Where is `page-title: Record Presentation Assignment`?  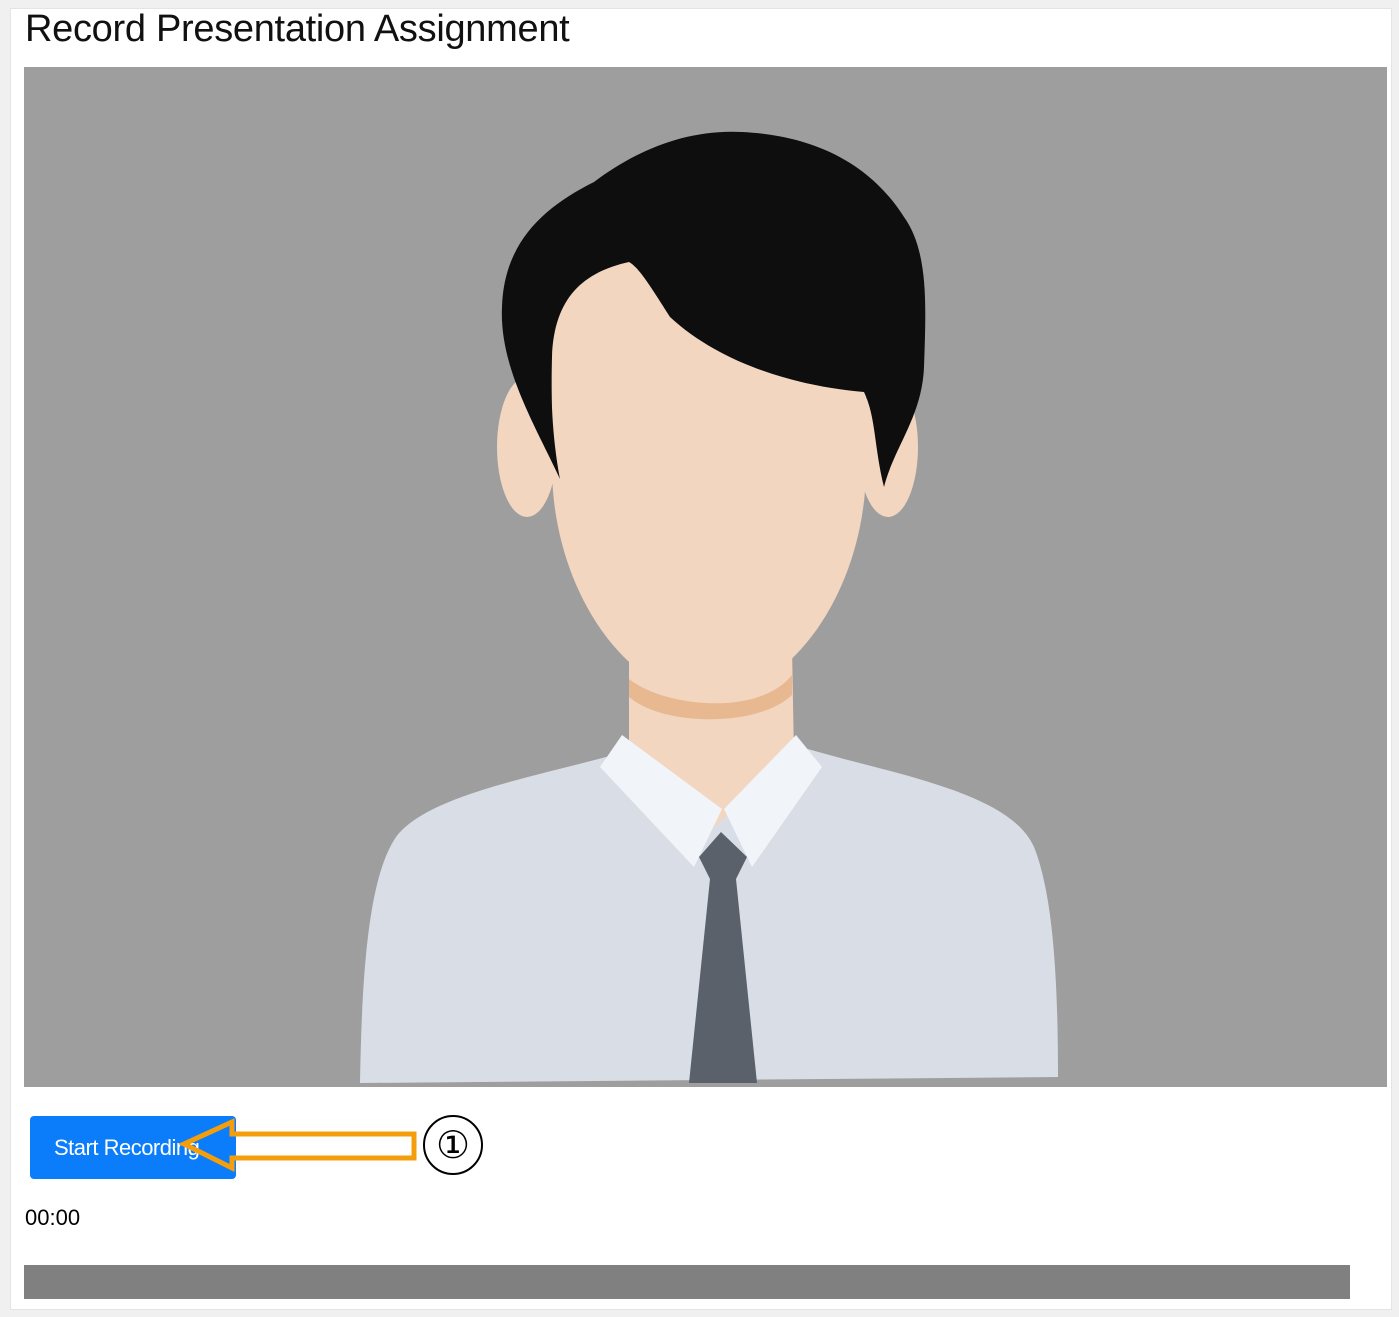 page-title: Record Presentation Assignment is located at coordinates (297, 29).